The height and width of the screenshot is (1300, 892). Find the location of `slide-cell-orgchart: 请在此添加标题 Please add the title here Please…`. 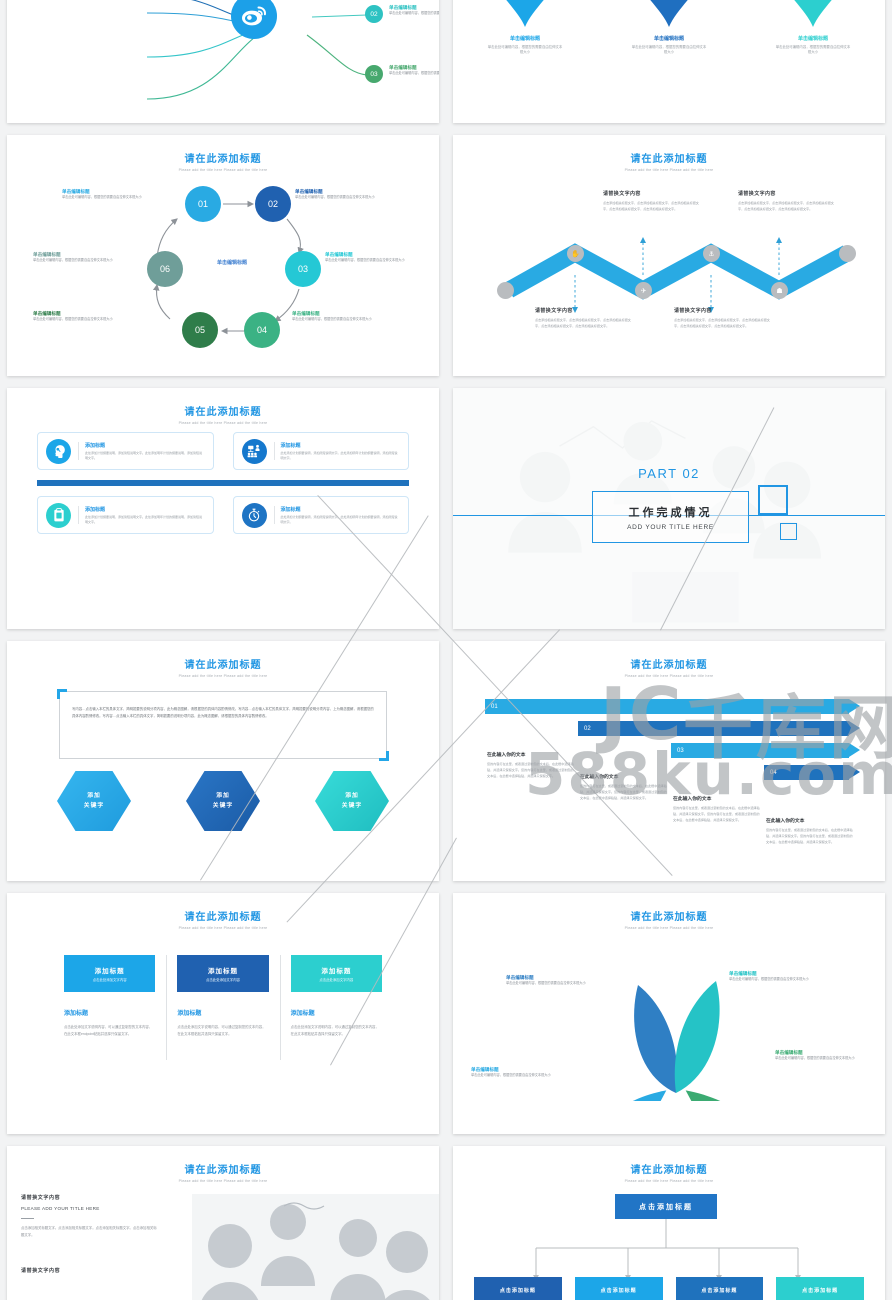

slide-cell-orgchart: 请在此添加标题 Please add the title here Please… is located at coordinates (669, 1220).